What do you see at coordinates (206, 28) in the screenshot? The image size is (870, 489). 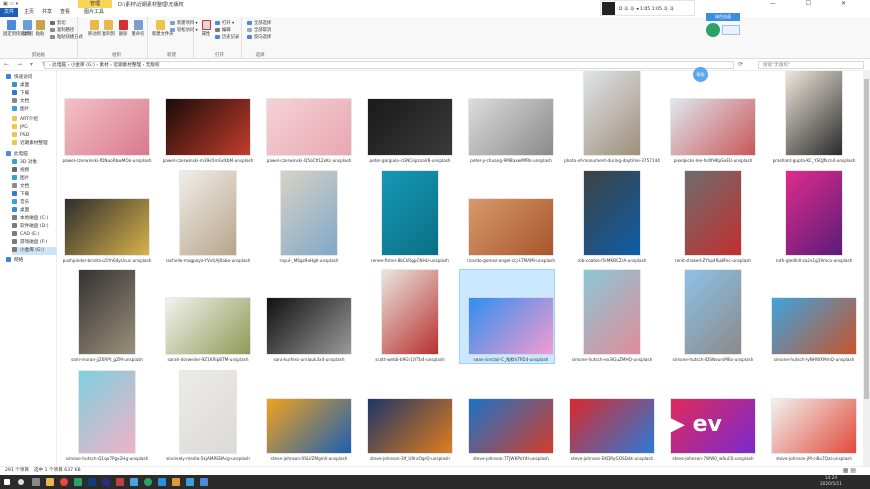 I see `properties-button: 属性` at bounding box center [206, 28].